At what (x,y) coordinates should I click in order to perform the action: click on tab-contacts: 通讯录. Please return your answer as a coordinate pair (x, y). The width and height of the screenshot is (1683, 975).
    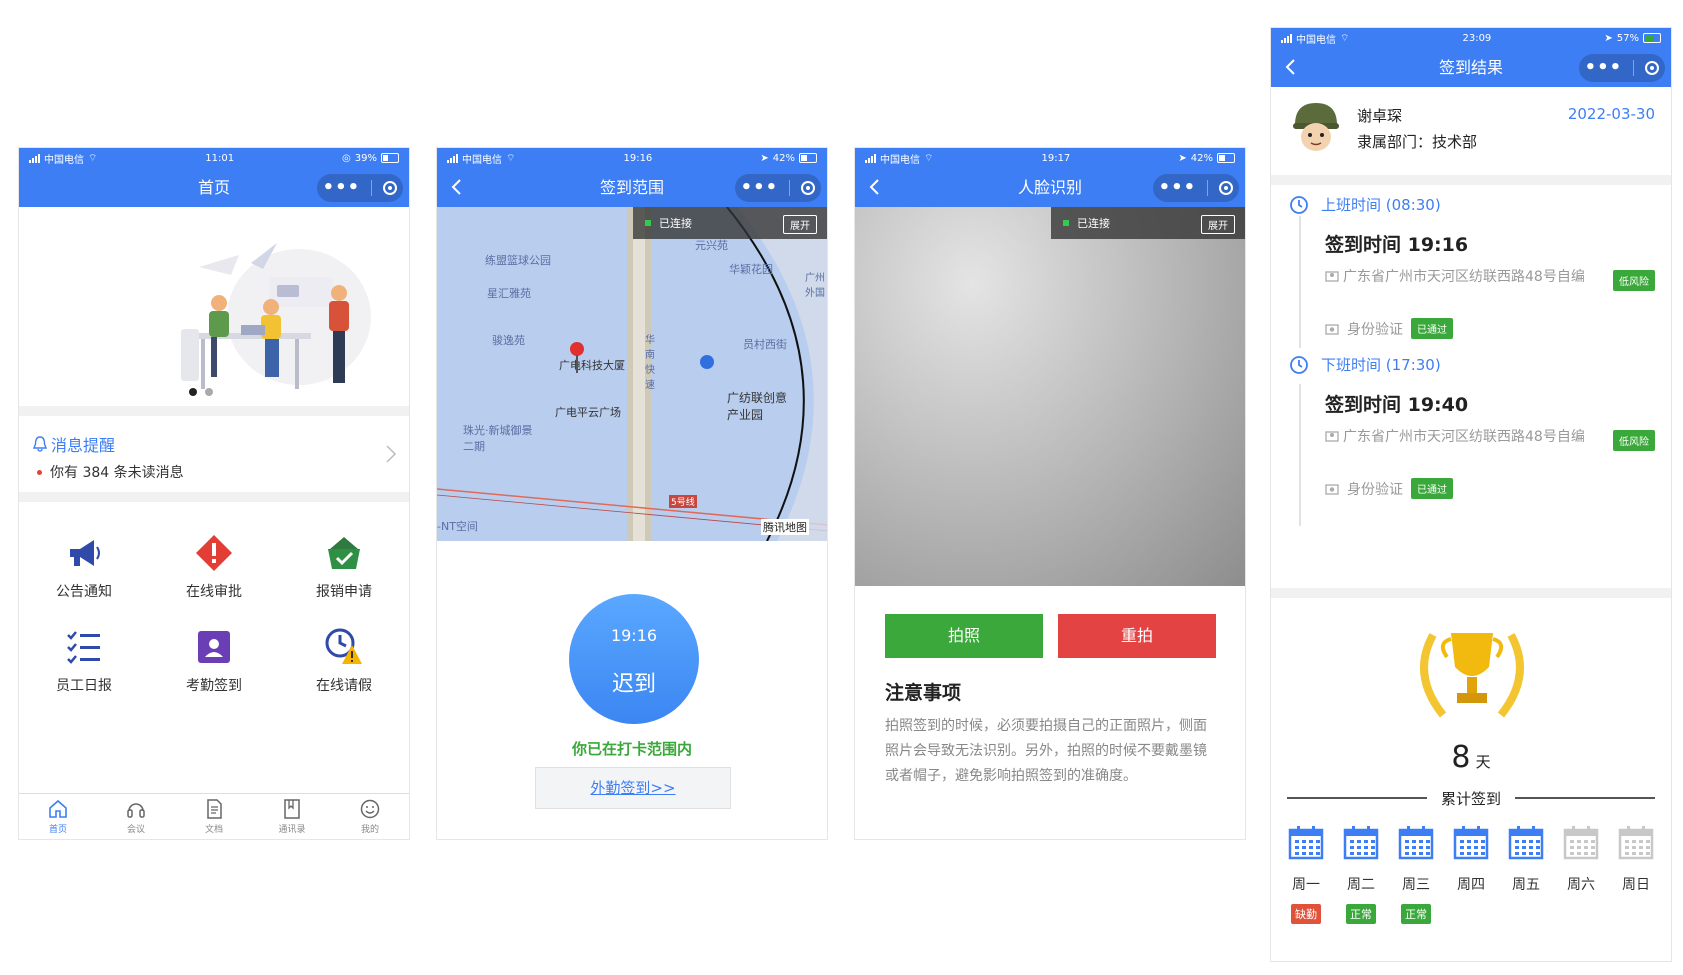
    Looking at the image, I should click on (292, 816).